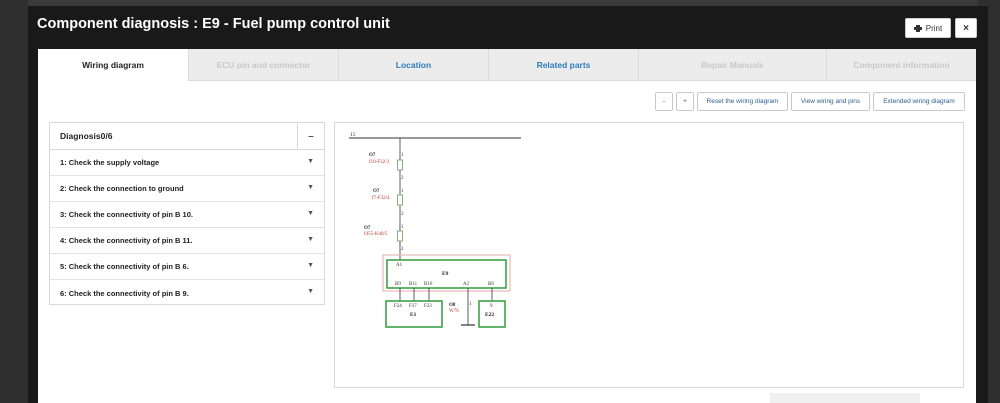 This screenshot has width=1000, height=403. What do you see at coordinates (917, 28) in the screenshot?
I see `printer-icon` at bounding box center [917, 28].